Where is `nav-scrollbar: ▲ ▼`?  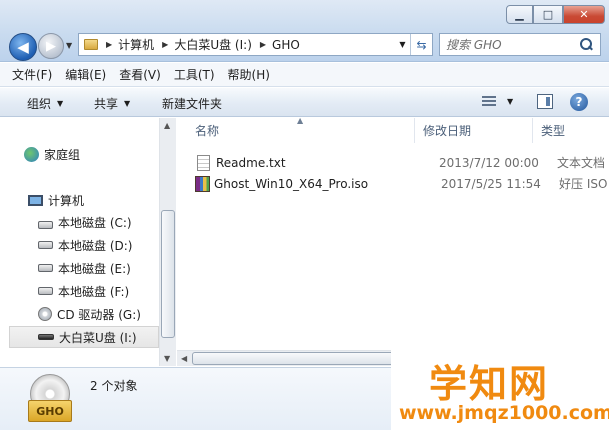
nav-scrollbar: ▲ ▼ is located at coordinates (167, 242).